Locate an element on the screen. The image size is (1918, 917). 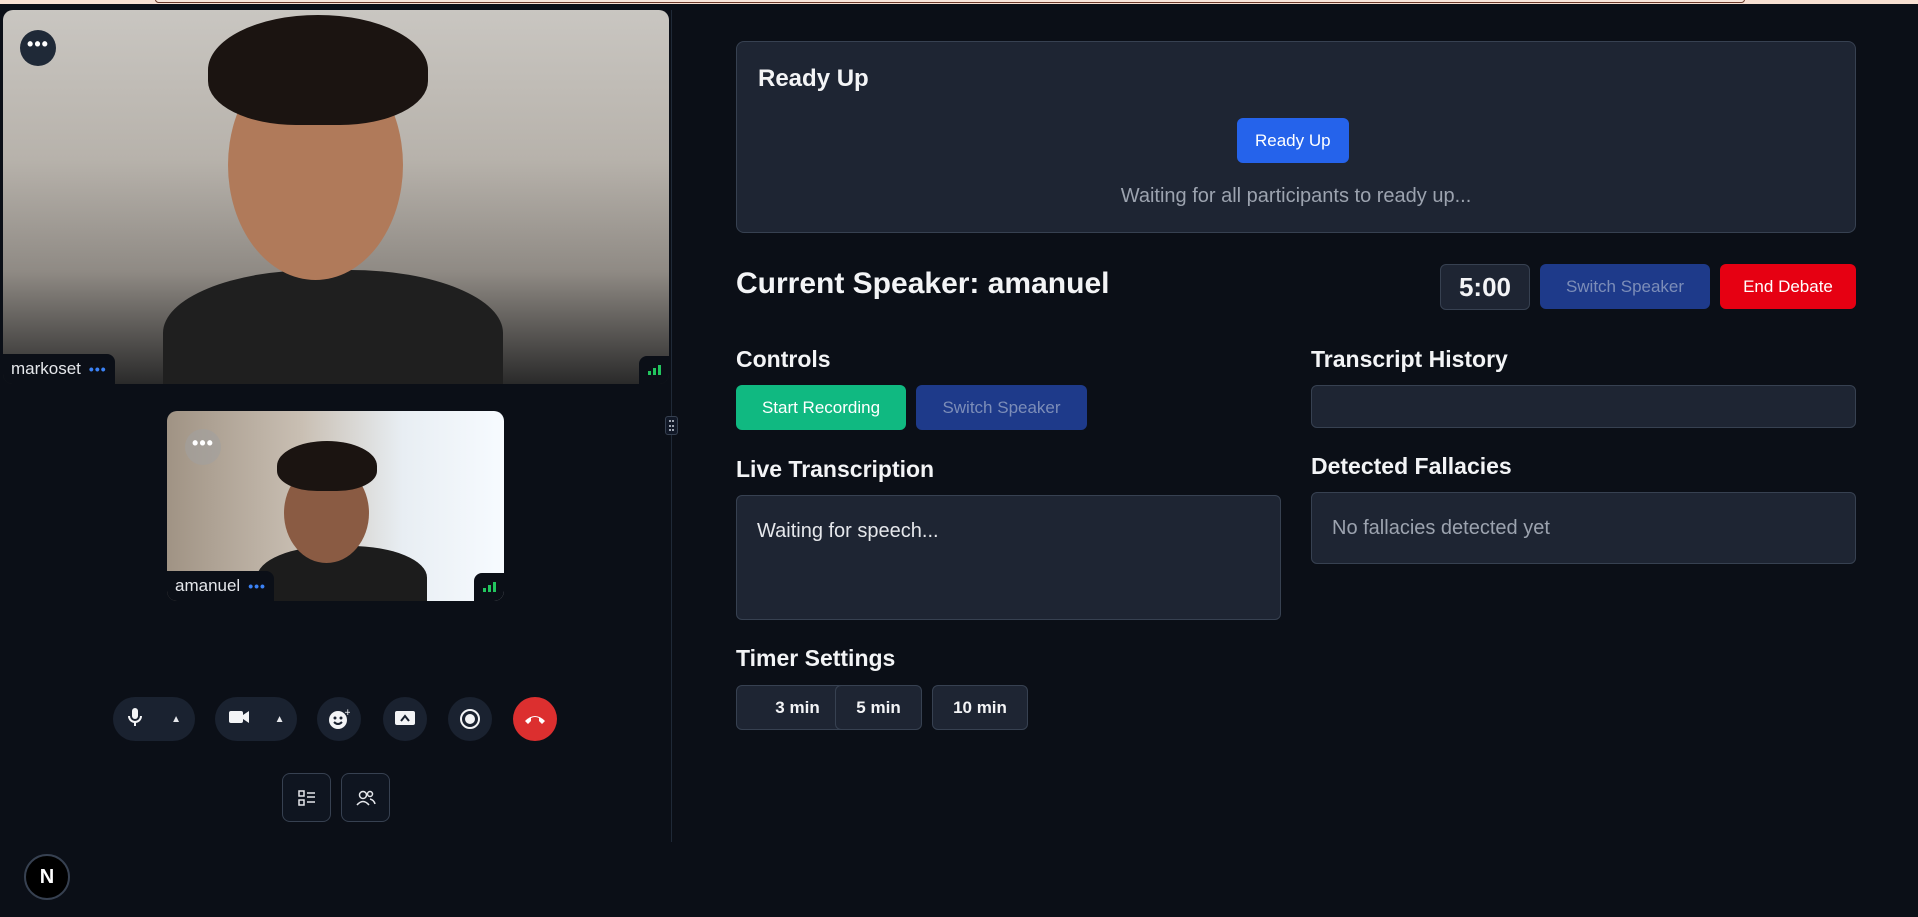
timer-option-10min: 10 min is located at coordinates (980, 707).